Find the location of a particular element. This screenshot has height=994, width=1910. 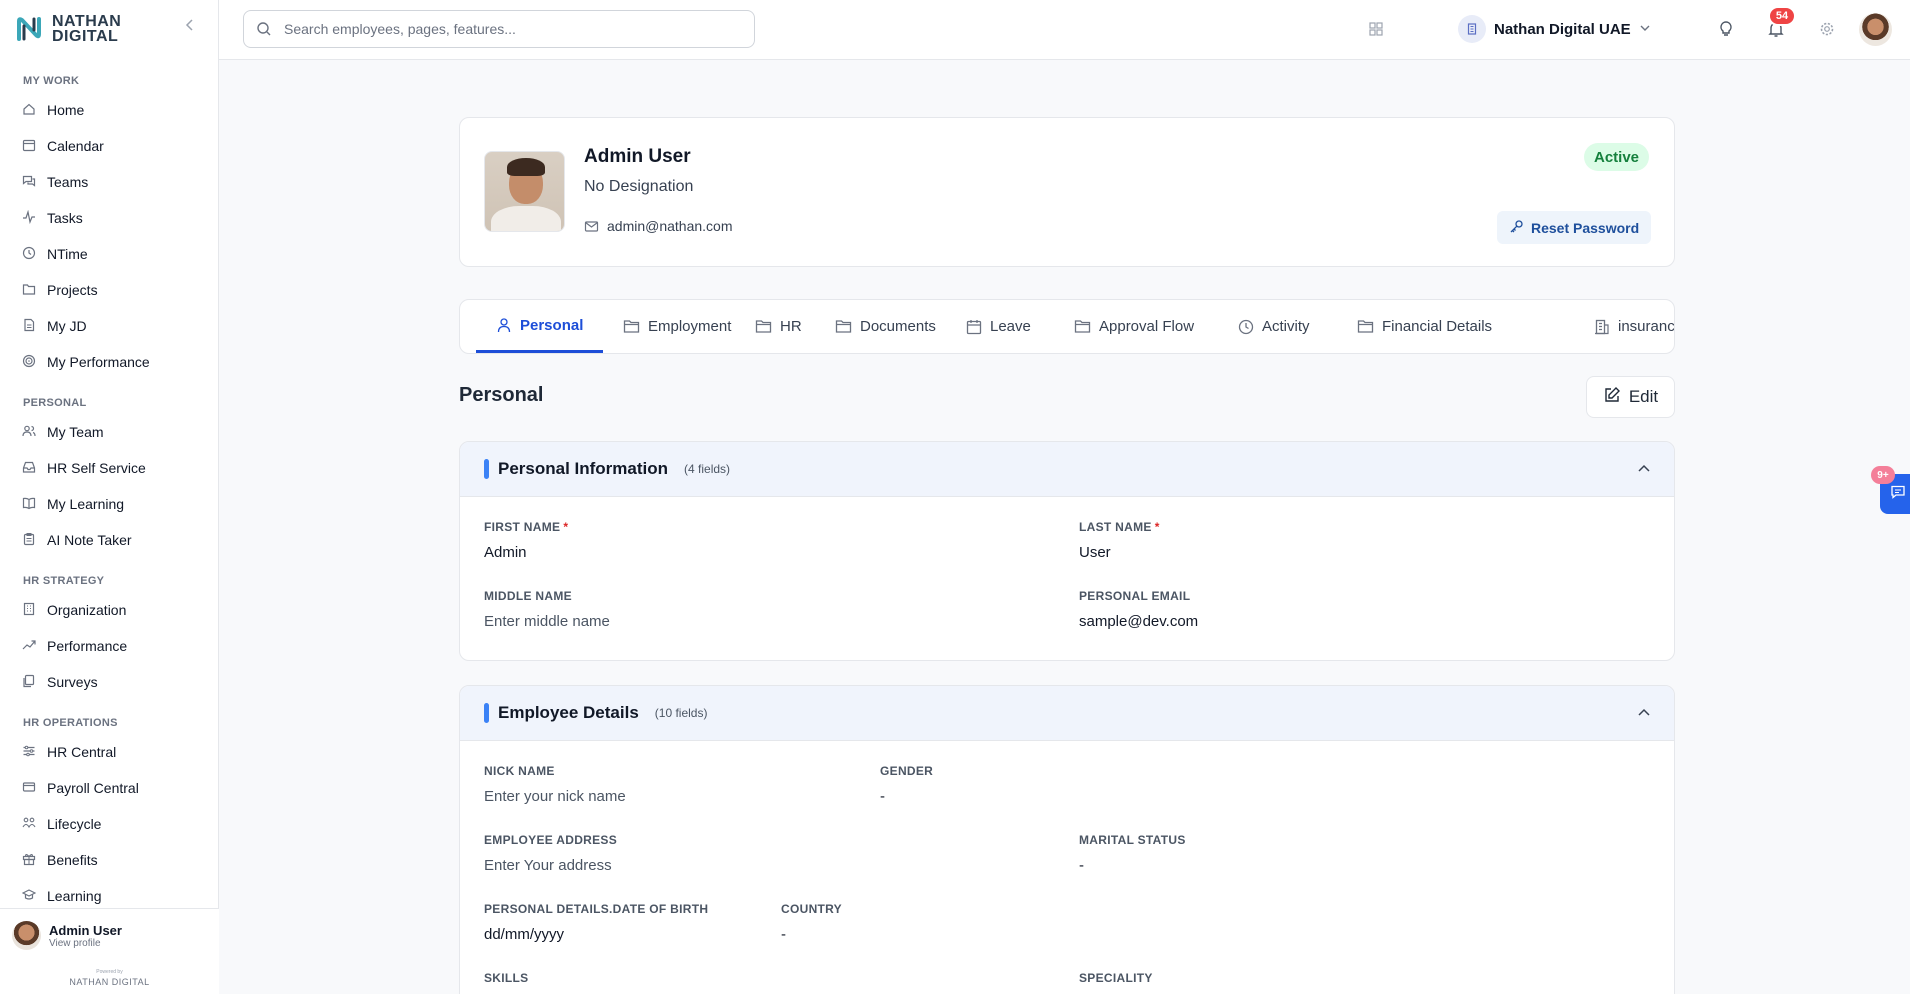

panel-header: Employee Details (10 fields) is located at coordinates (1067, 713).